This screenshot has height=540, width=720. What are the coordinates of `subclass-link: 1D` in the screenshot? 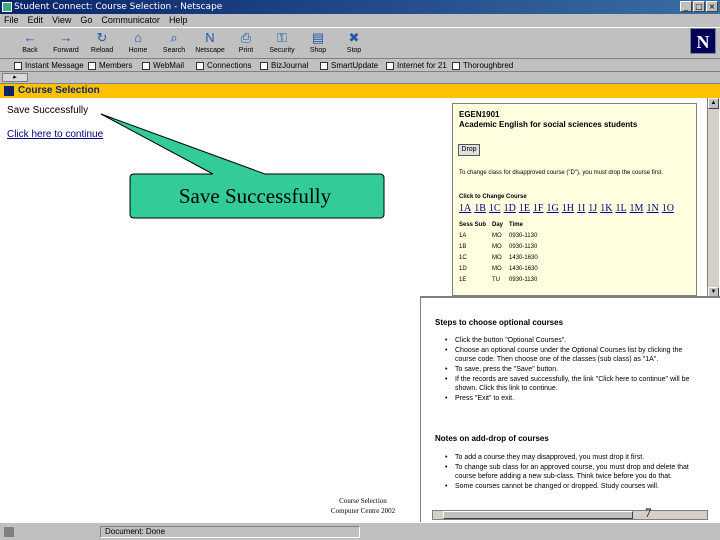 It's located at (510, 208).